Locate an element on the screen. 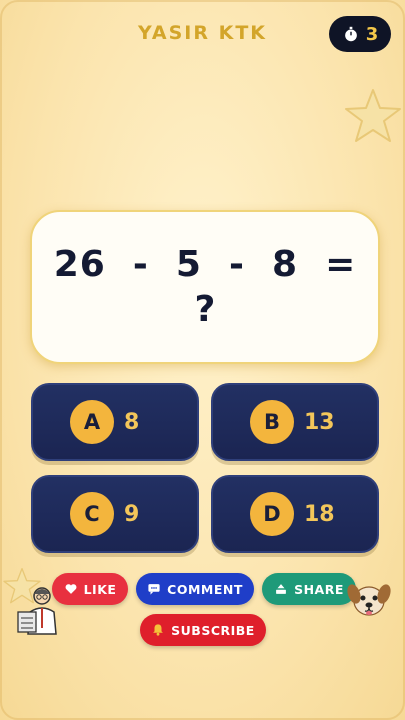 Image resolution: width=405 pixels, height=720 pixels. share-button: SHARE is located at coordinates (309, 589).